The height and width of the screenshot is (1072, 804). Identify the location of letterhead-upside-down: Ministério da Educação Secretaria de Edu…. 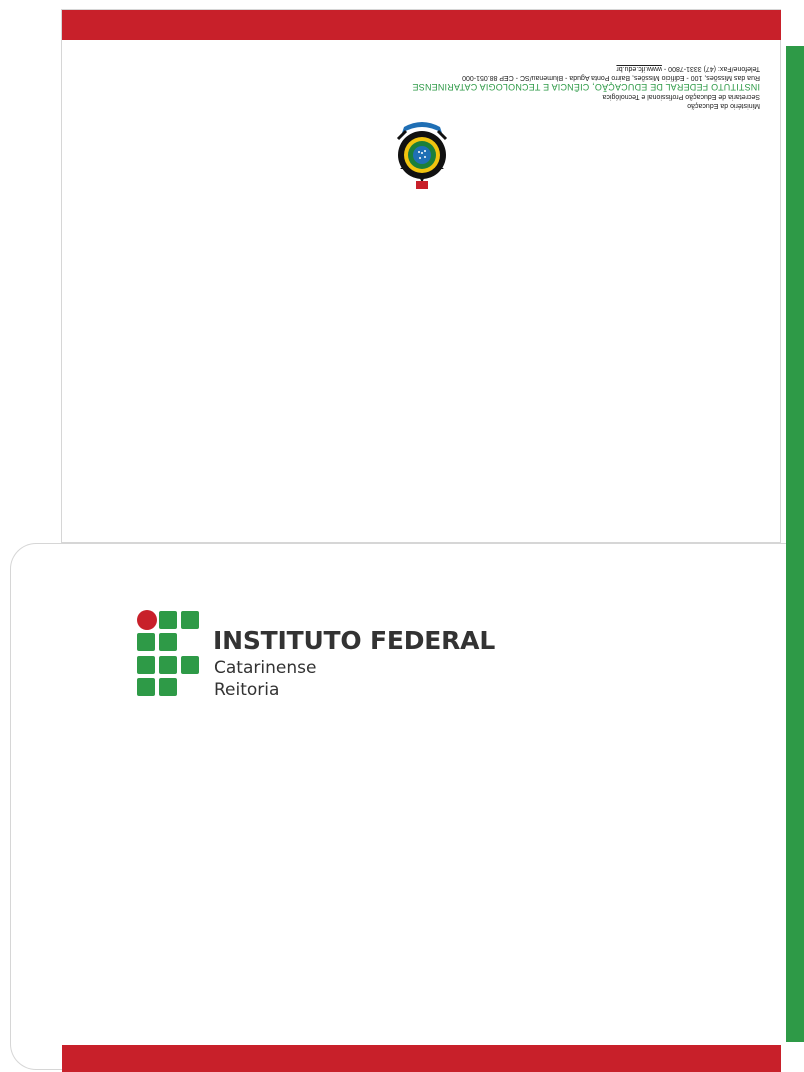
(570, 130).